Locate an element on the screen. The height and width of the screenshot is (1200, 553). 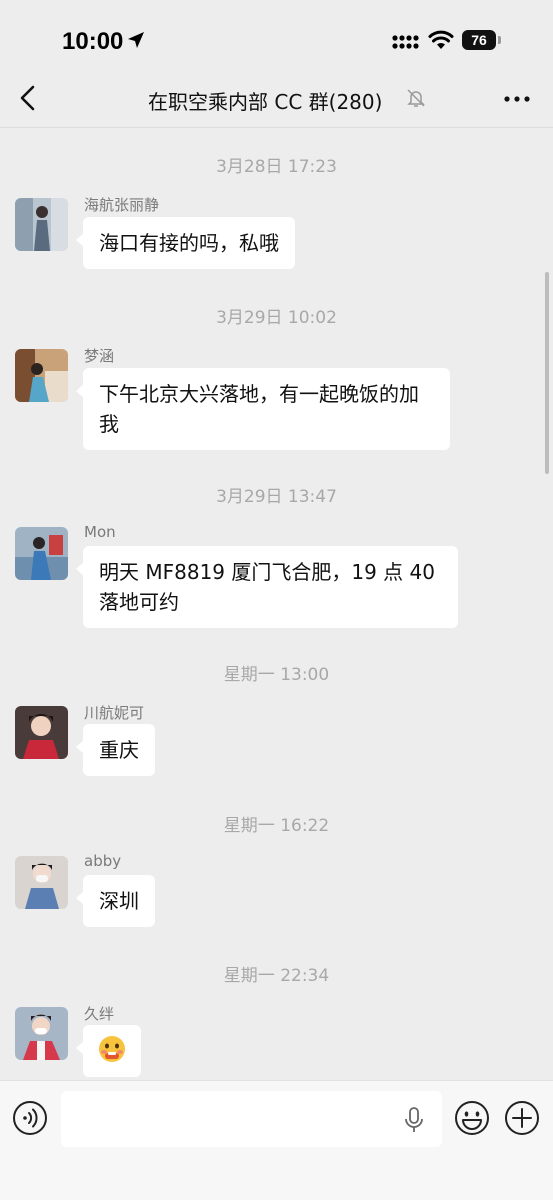
message-bubble: 下午北京大兴落地，有一起晚饭的加我 is located at coordinates (263, 409).